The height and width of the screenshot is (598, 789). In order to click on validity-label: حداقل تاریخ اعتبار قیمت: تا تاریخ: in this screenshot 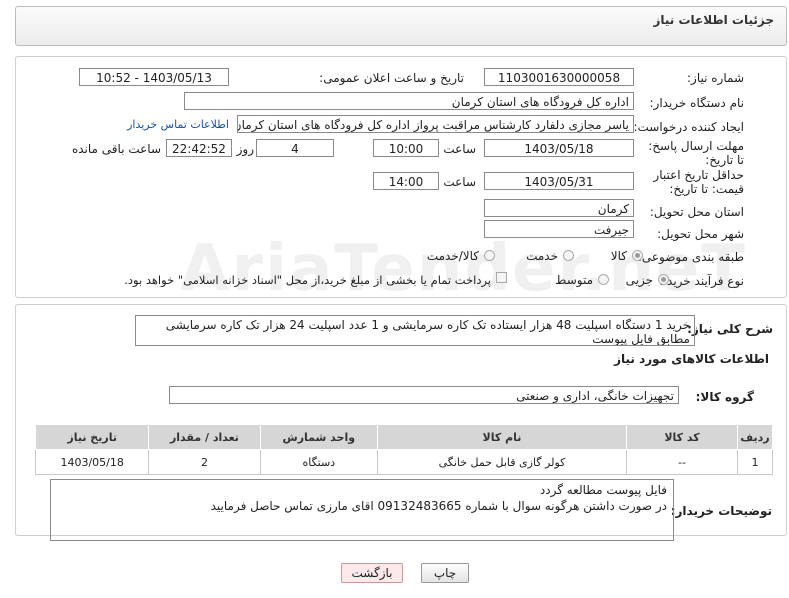, I will do `click(698, 182)`.